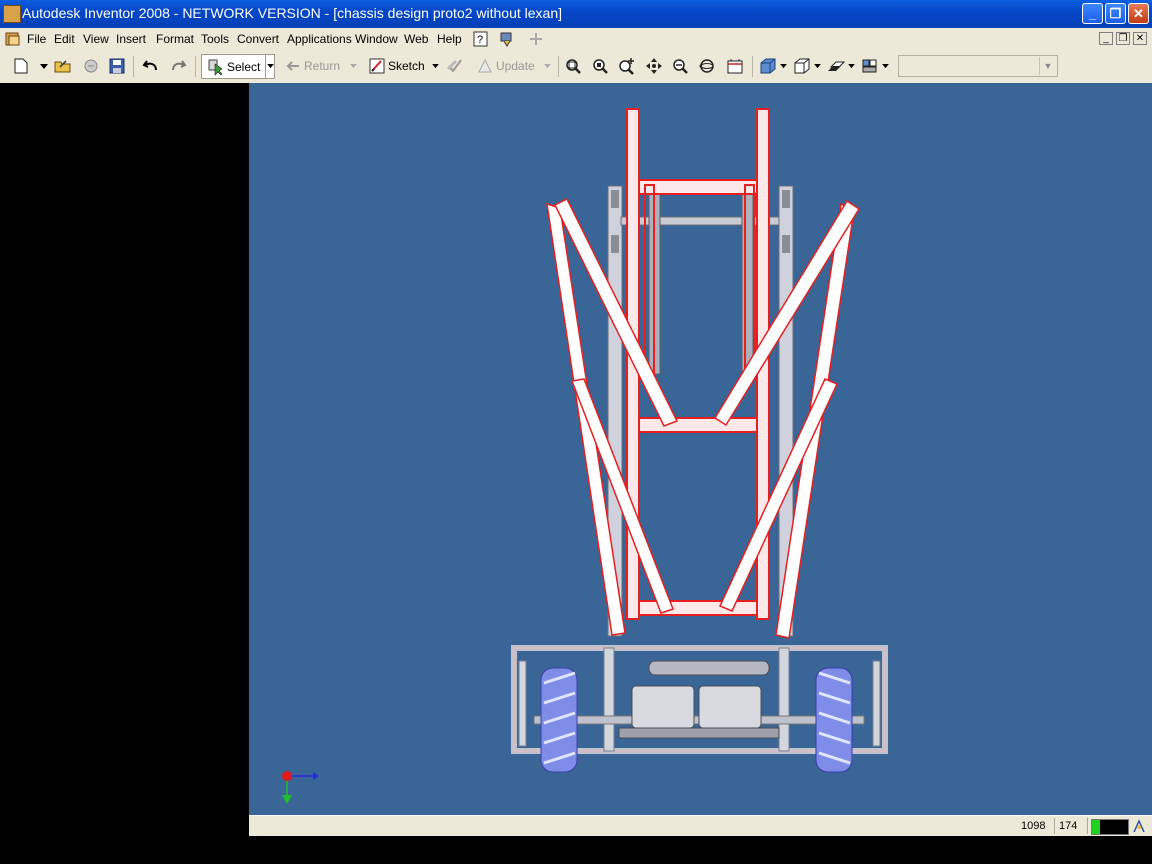 The height and width of the screenshot is (864, 1152). Describe the element at coordinates (802, 66) in the screenshot. I see `camera-view-icon` at that location.